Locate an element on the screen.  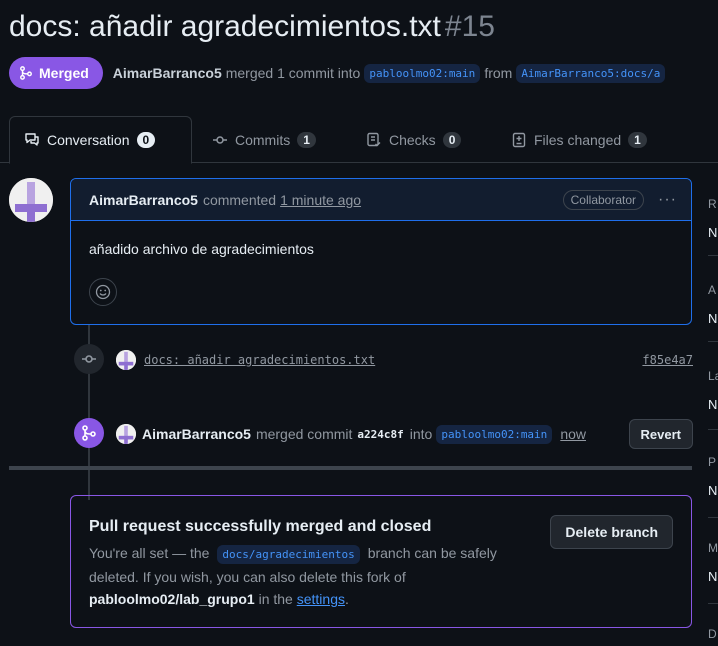
tab-files-changed: Files changed 1 is located at coordinates (579, 139).